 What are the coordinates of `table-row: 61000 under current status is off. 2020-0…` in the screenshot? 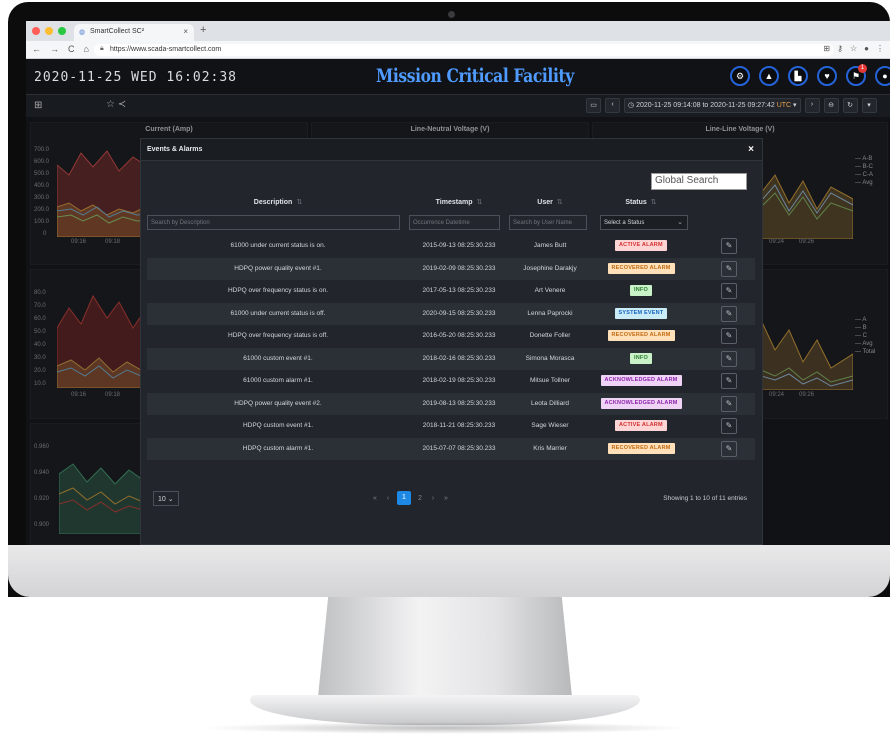 It's located at (451, 313).